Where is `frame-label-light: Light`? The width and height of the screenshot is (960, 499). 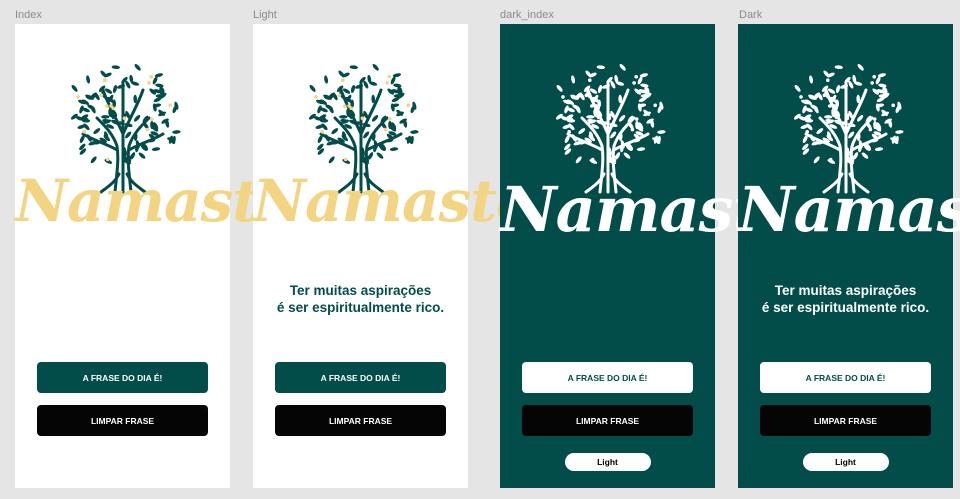
frame-label-light: Light is located at coordinates (265, 15).